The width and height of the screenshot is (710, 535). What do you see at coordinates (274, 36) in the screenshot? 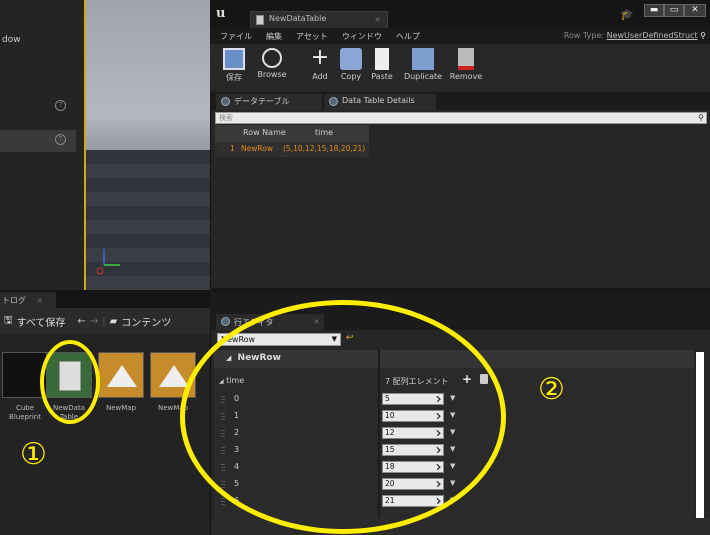
I see `menu-edit: 編集` at bounding box center [274, 36].